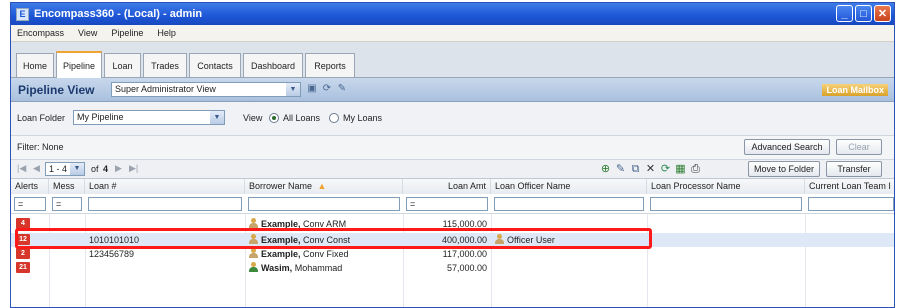 The image size is (905, 308). I want to click on close-button: ✕, so click(882, 13).